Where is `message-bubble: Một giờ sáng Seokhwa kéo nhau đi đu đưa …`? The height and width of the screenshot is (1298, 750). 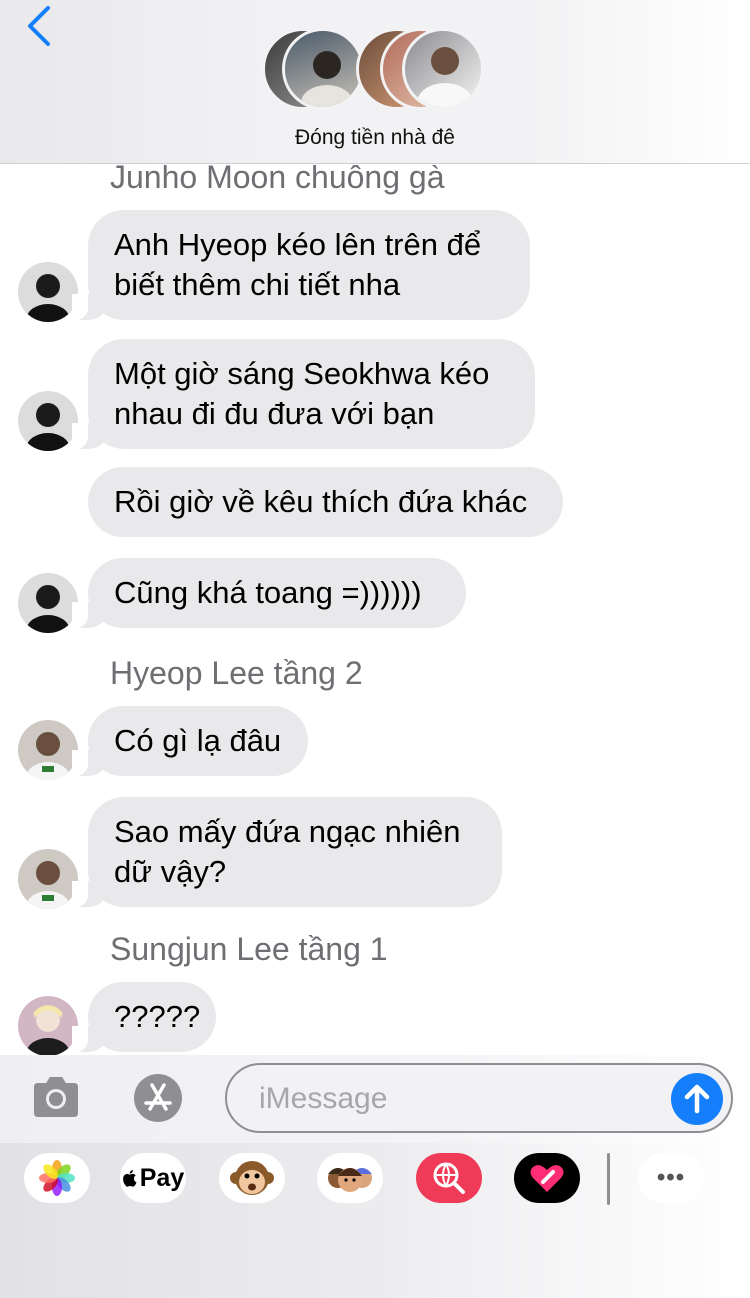
message-bubble: Một giờ sáng Seokhwa kéo nhau đi đu đưa … is located at coordinates (303, 394).